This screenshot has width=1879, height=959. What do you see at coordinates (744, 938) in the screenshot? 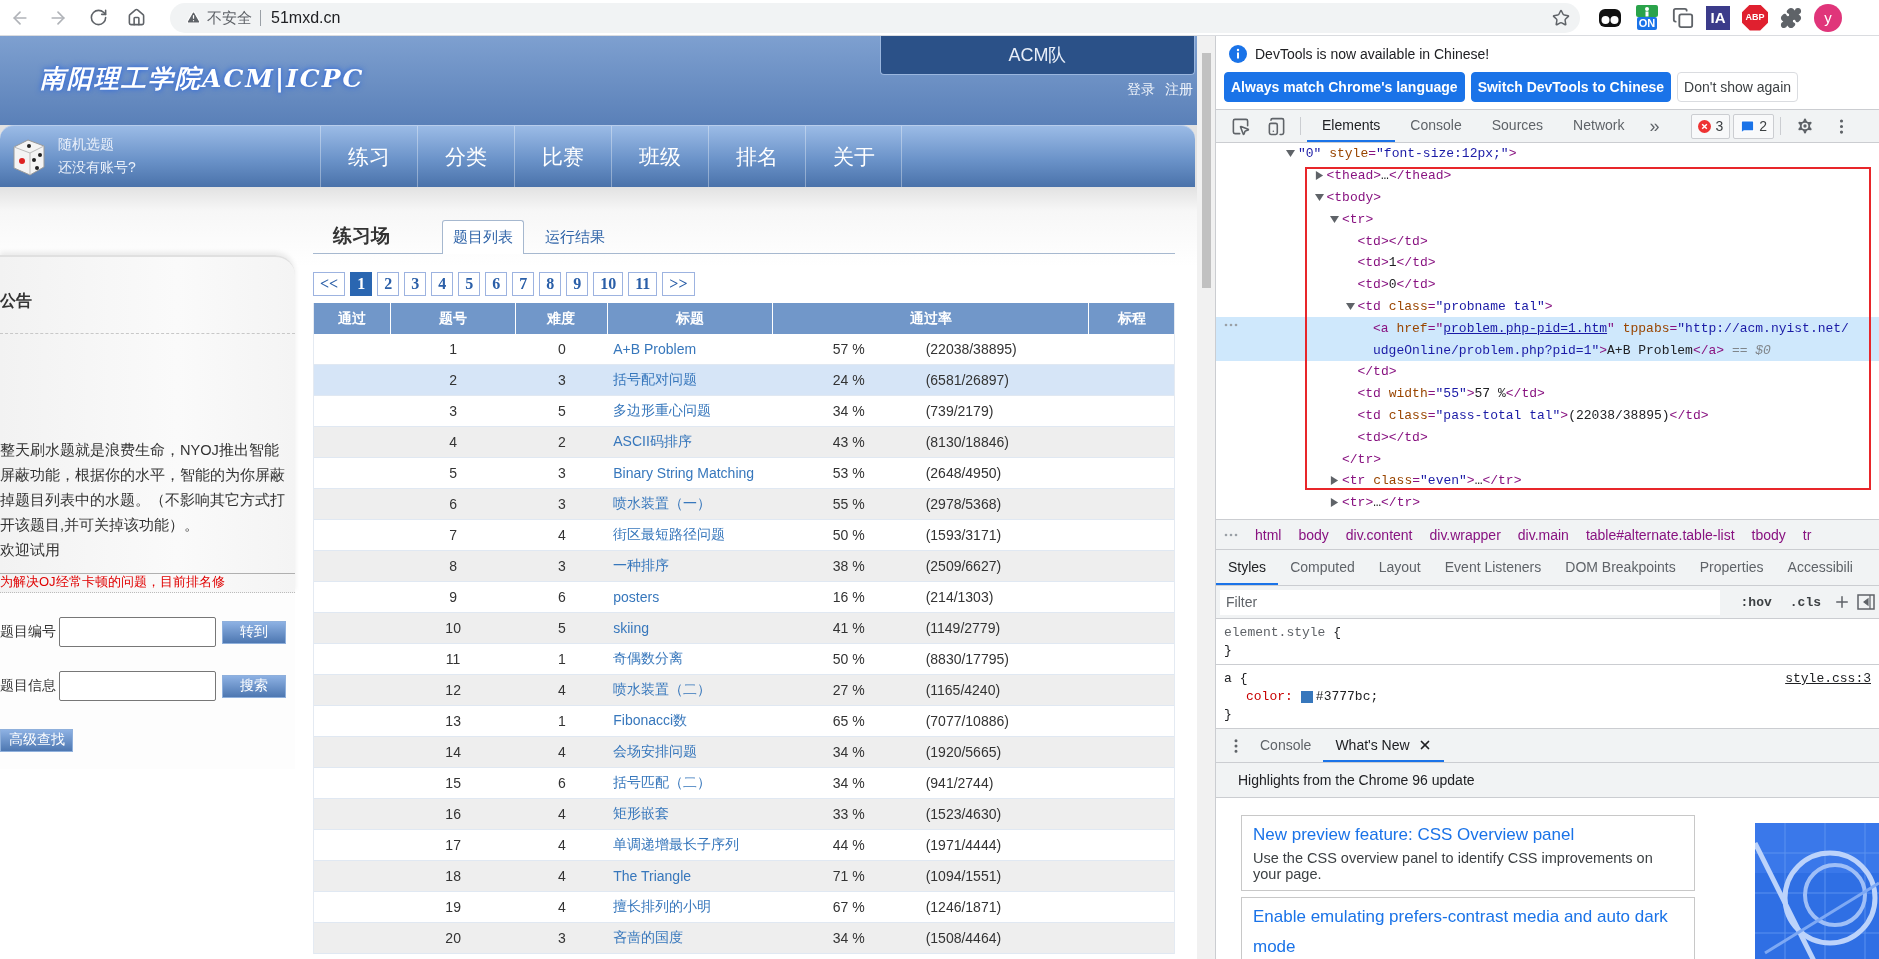
I see `table-row: 20 3 吝啬的国度 34 % (1508/4464)` at bounding box center [744, 938].